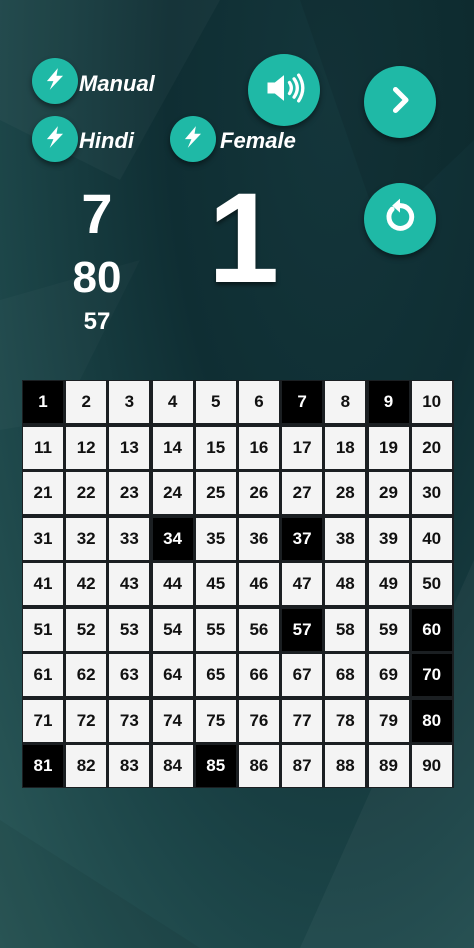 The width and height of the screenshot is (474, 948). What do you see at coordinates (302, 584) in the screenshot?
I see `board-cell: 47` at bounding box center [302, 584].